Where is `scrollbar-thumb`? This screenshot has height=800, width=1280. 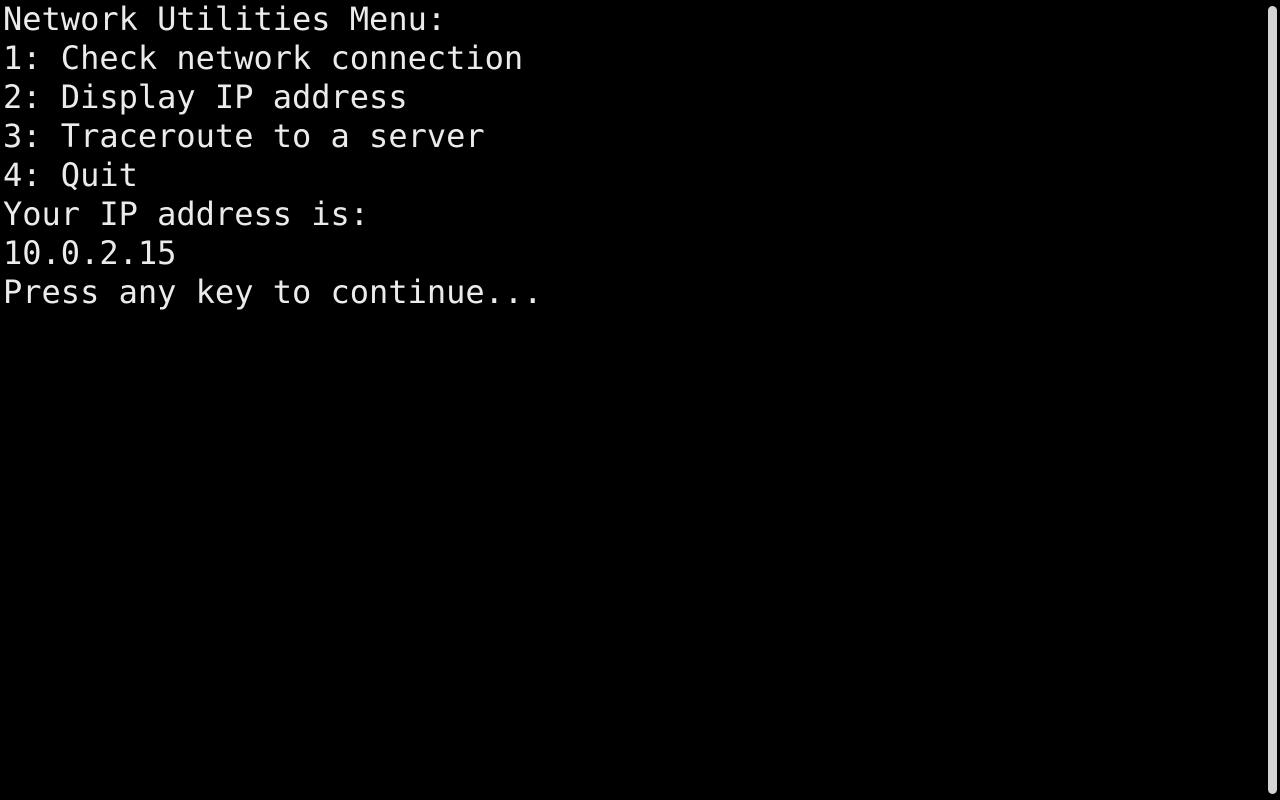 scrollbar-thumb is located at coordinates (1272, 400).